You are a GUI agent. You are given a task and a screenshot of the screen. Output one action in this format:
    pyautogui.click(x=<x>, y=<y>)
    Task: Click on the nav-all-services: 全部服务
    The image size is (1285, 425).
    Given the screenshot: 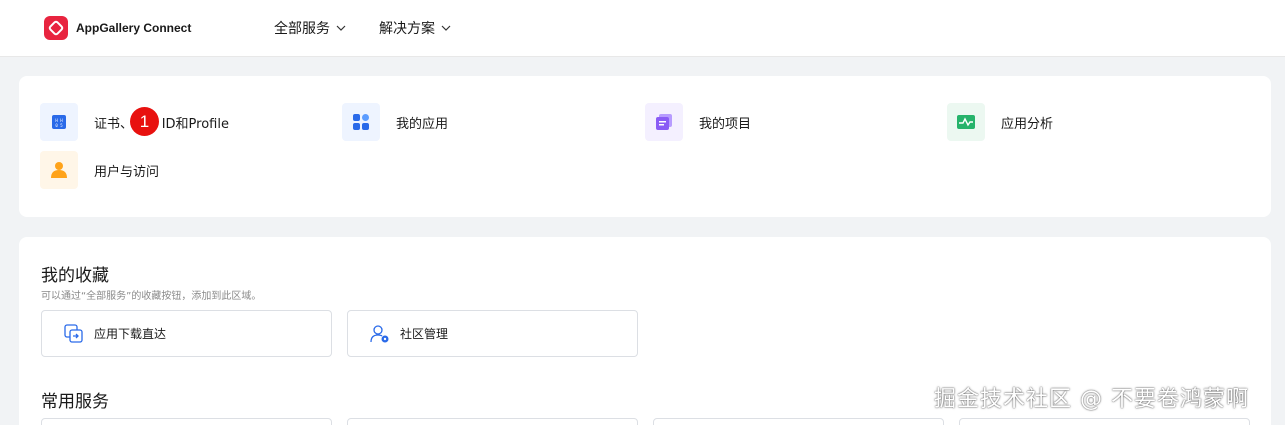 What is the action you would take?
    pyautogui.click(x=310, y=28)
    